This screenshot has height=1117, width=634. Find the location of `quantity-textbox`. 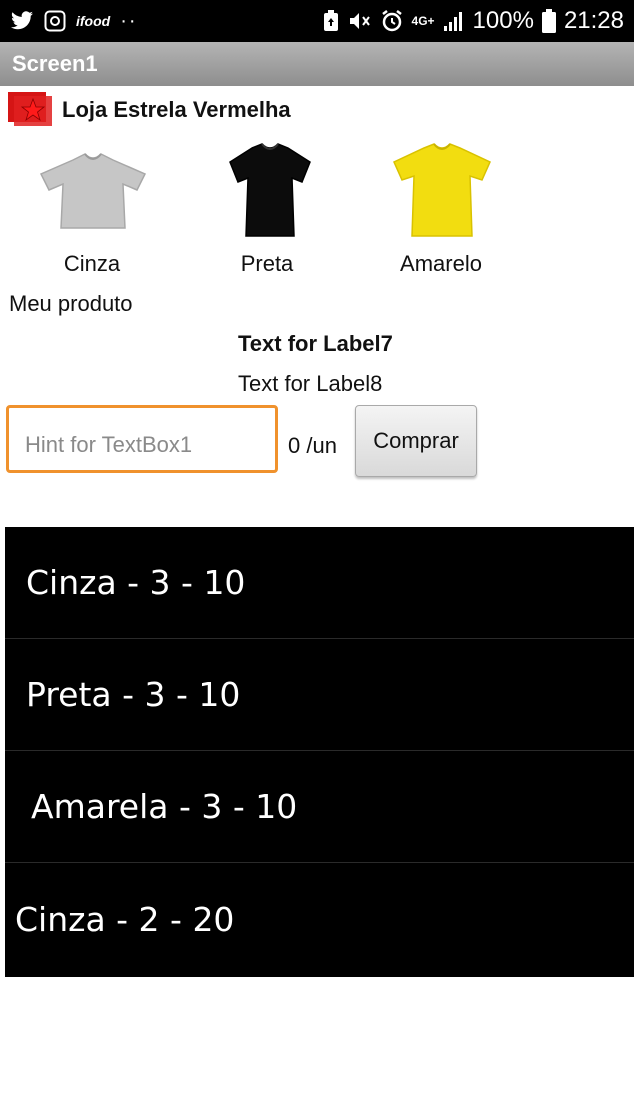

quantity-textbox is located at coordinates (142, 439).